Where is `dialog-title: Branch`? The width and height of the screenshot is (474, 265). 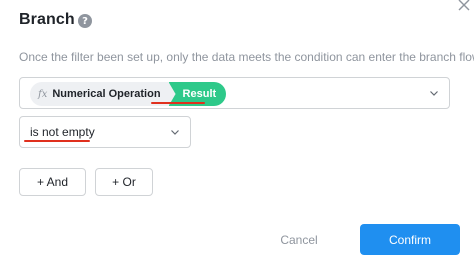
dialog-title: Branch is located at coordinates (47, 19).